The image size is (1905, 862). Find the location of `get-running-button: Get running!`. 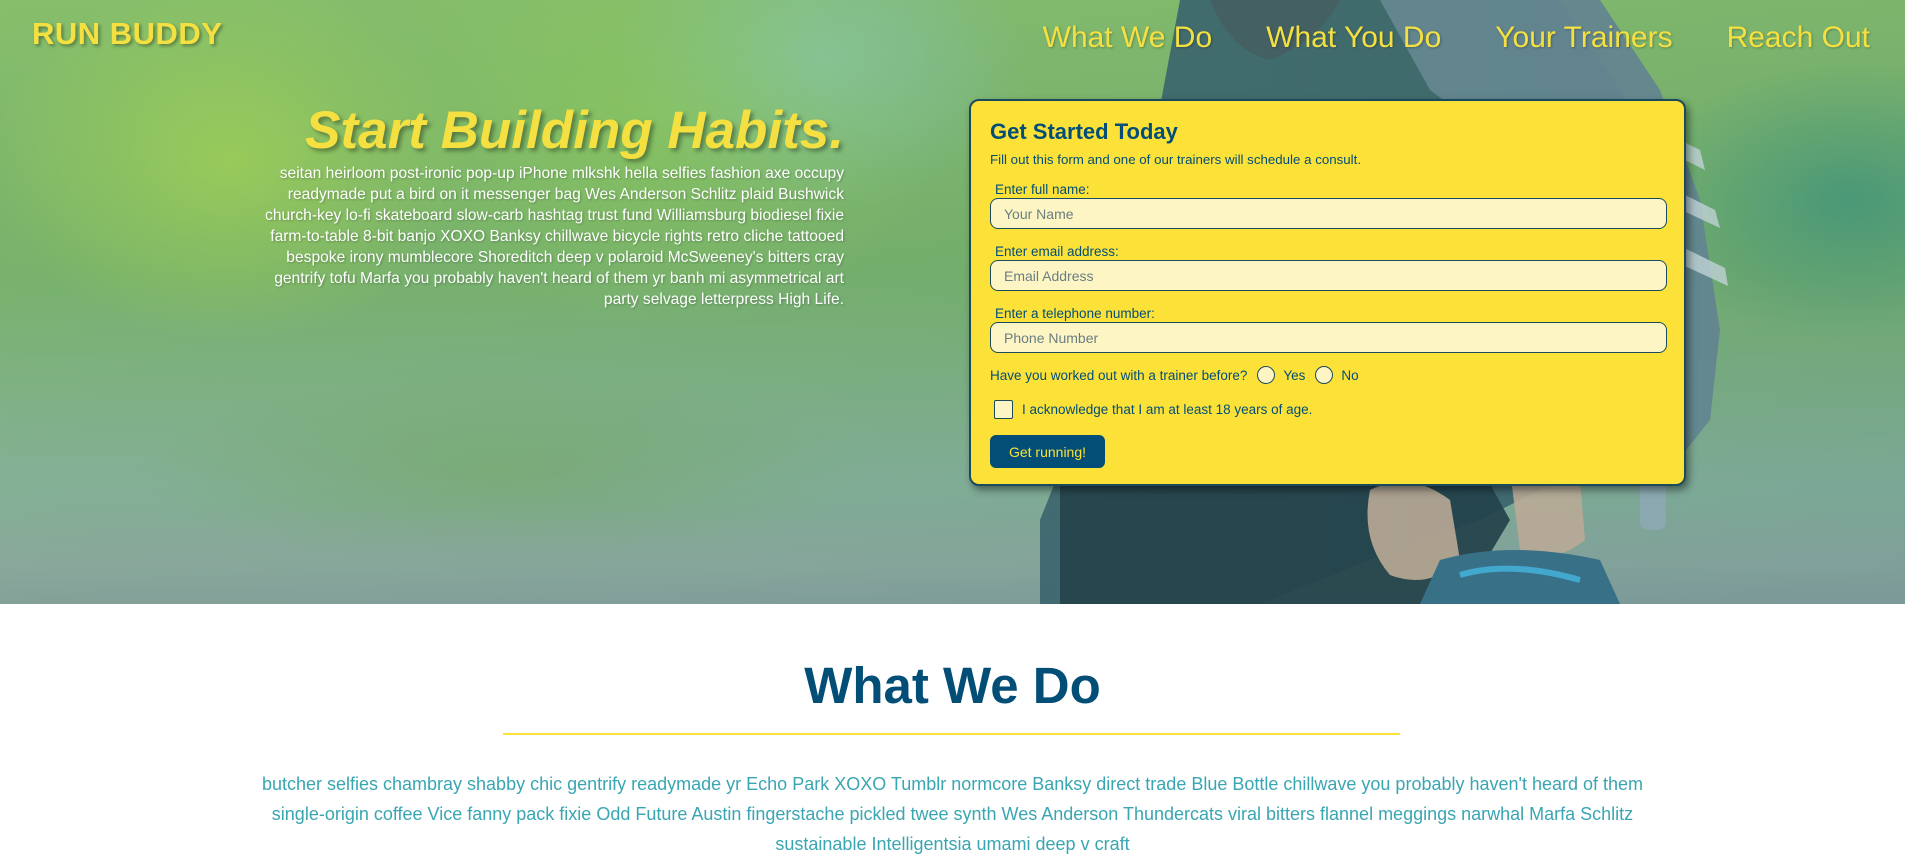

get-running-button: Get running! is located at coordinates (1047, 451).